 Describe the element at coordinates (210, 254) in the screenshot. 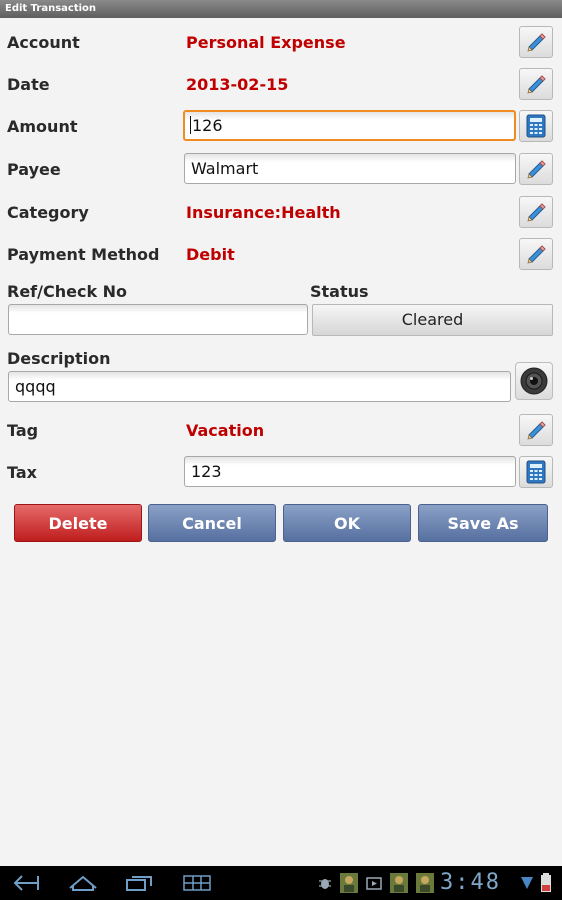

I see `payment-method-value: Debit` at that location.